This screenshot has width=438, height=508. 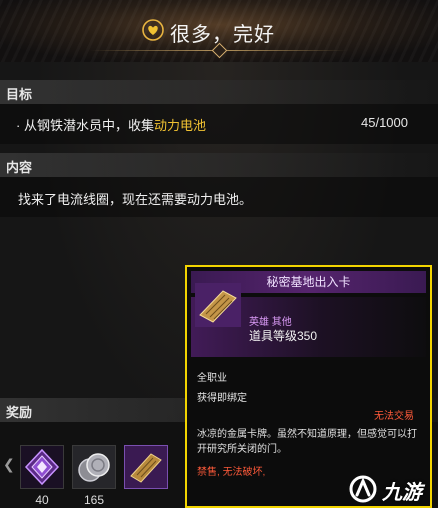 I want to click on silver-coins-icon, so click(x=94, y=467).